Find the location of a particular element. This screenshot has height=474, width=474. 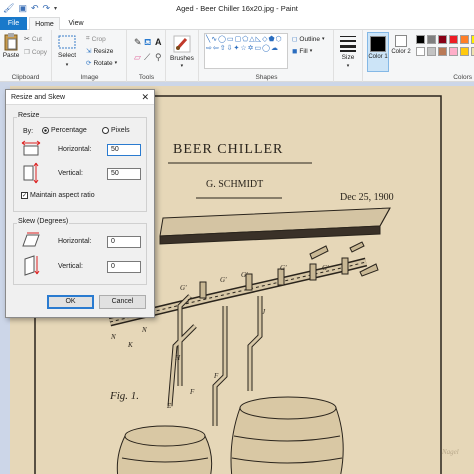

brush-icon is located at coordinates (182, 44).